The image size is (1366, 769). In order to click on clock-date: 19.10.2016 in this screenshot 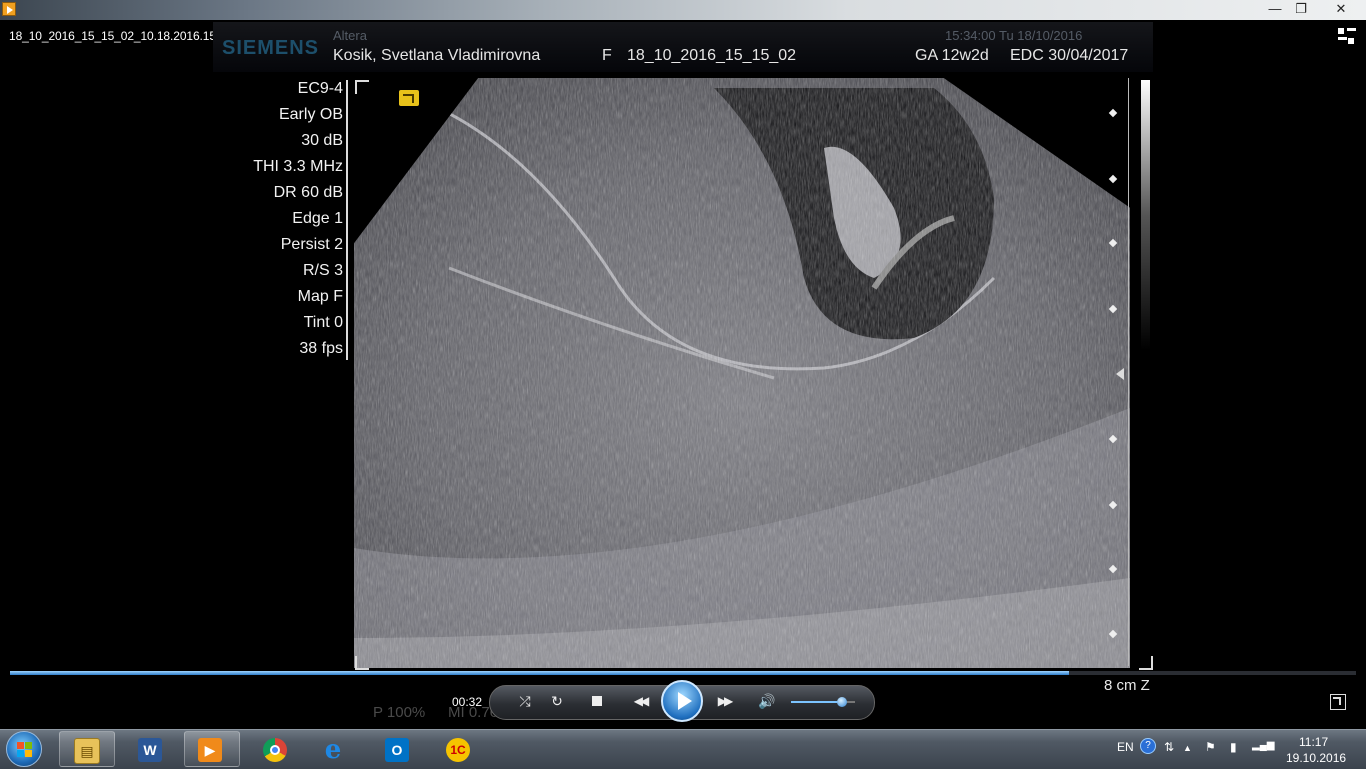, I will do `click(1316, 758)`.